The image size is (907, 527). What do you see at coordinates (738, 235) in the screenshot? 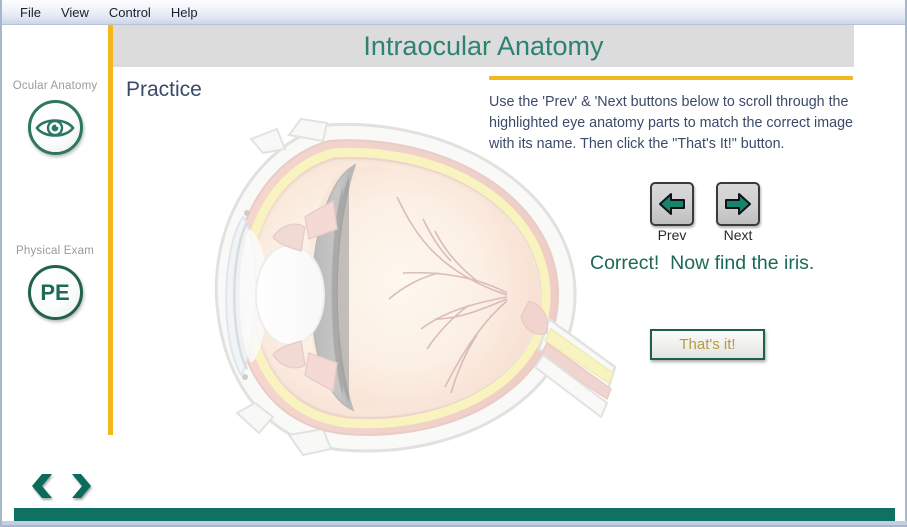
I see `next-button-label: Next` at bounding box center [738, 235].